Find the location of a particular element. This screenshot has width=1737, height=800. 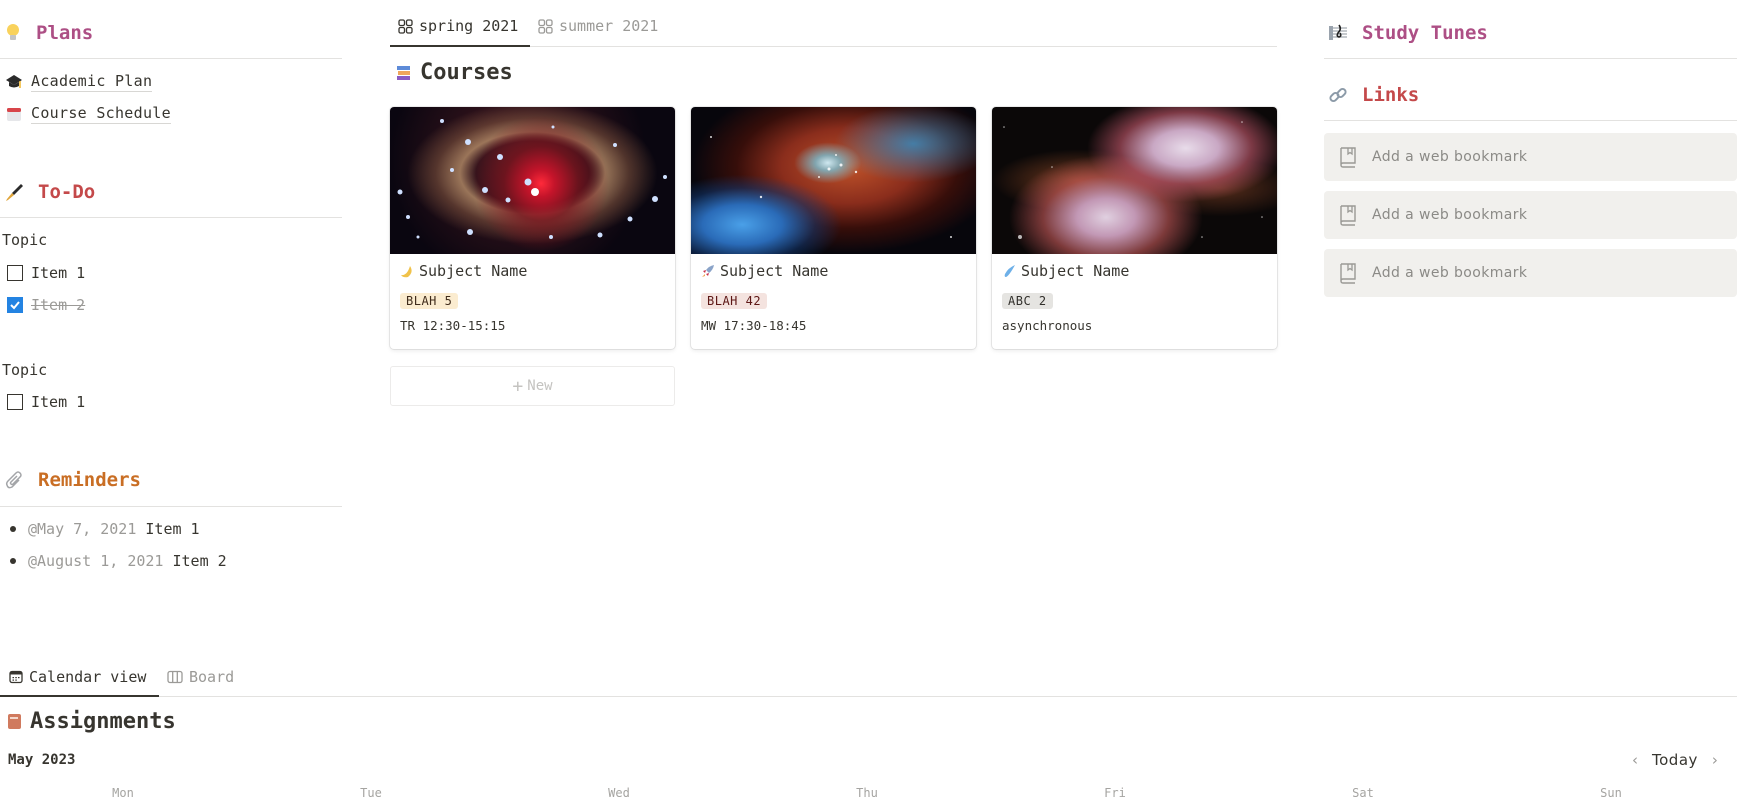

courses-title: Courses is located at coordinates (466, 72).